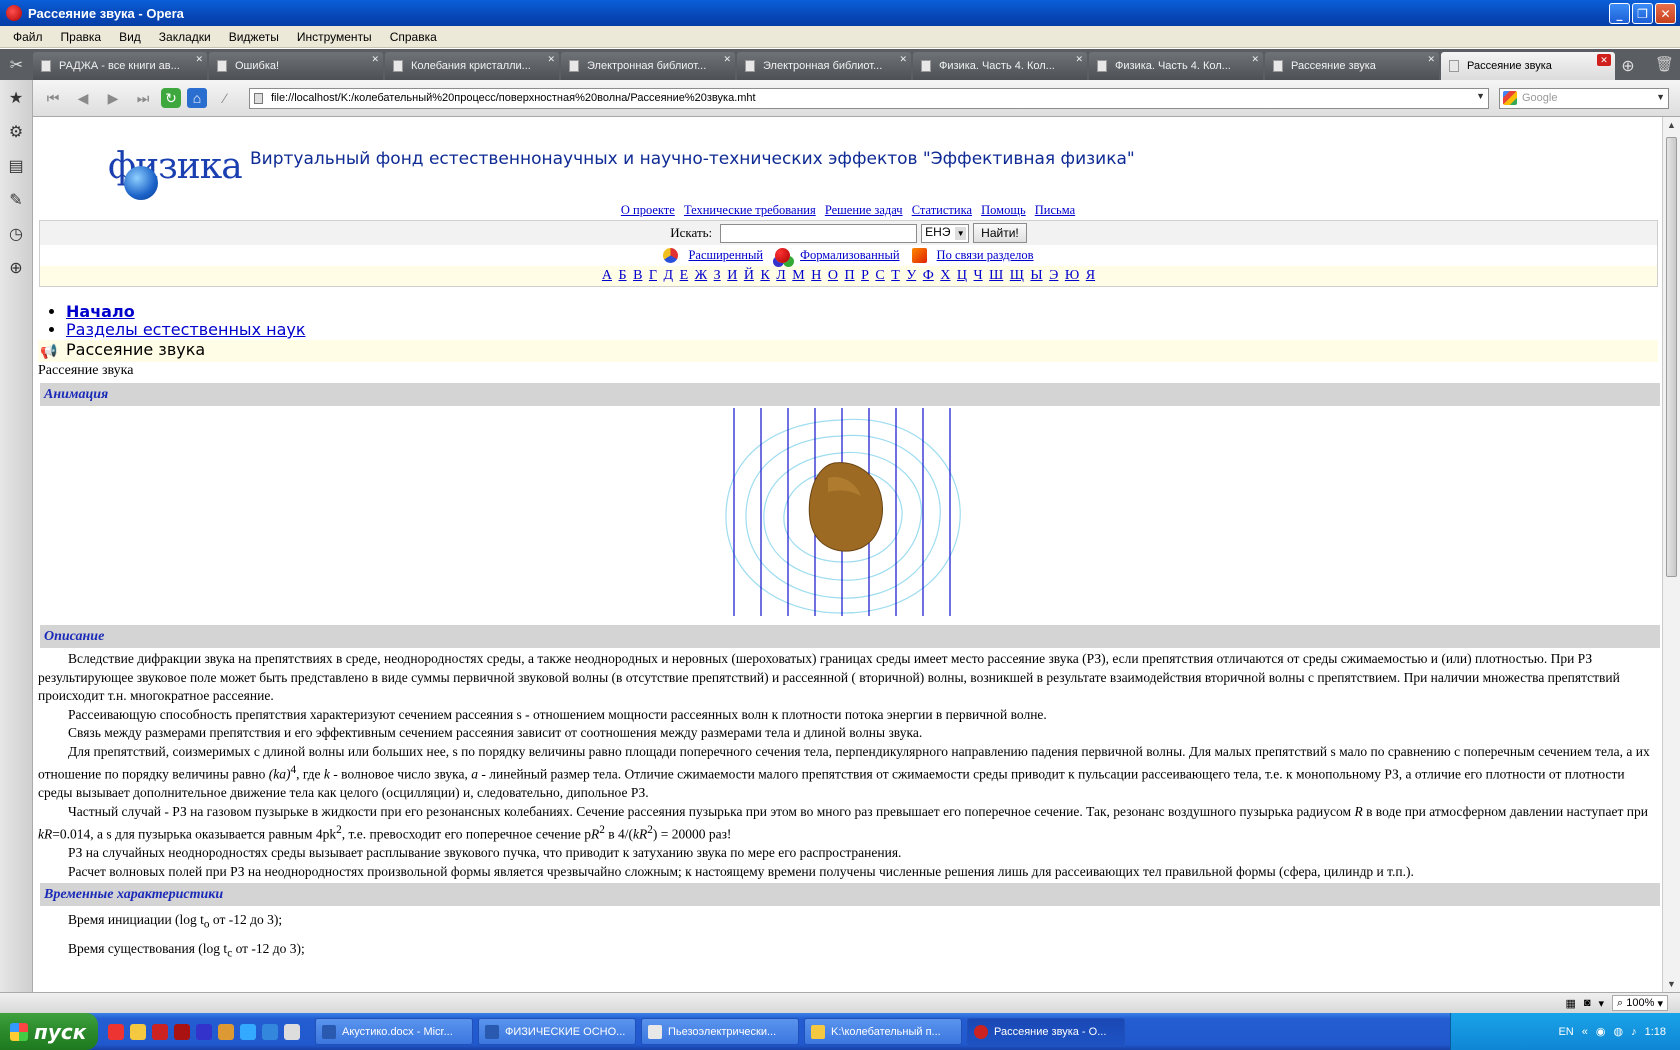 The width and height of the screenshot is (1680, 1050). What do you see at coordinates (16, 200) in the screenshot?
I see `feeds-icon: ✎` at bounding box center [16, 200].